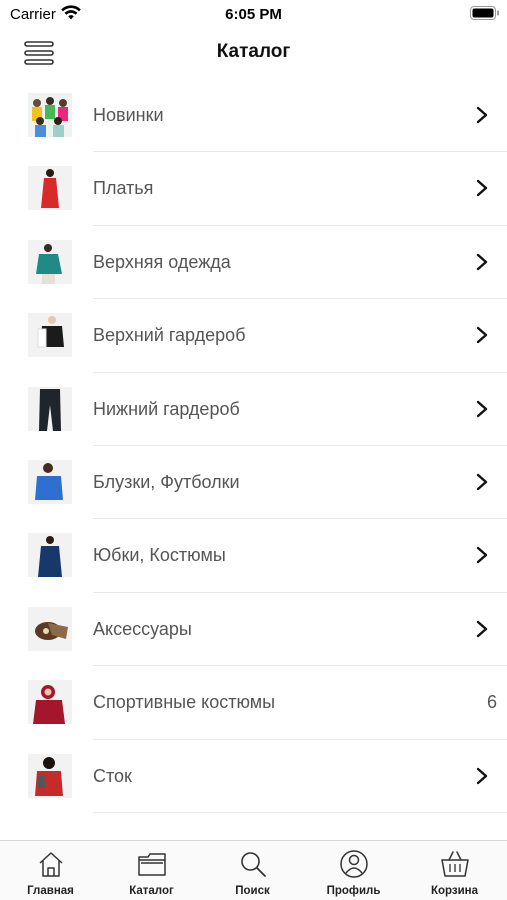 The width and height of the screenshot is (507, 900). I want to click on catalog-item-label: Нижний гардероб, so click(166, 408).